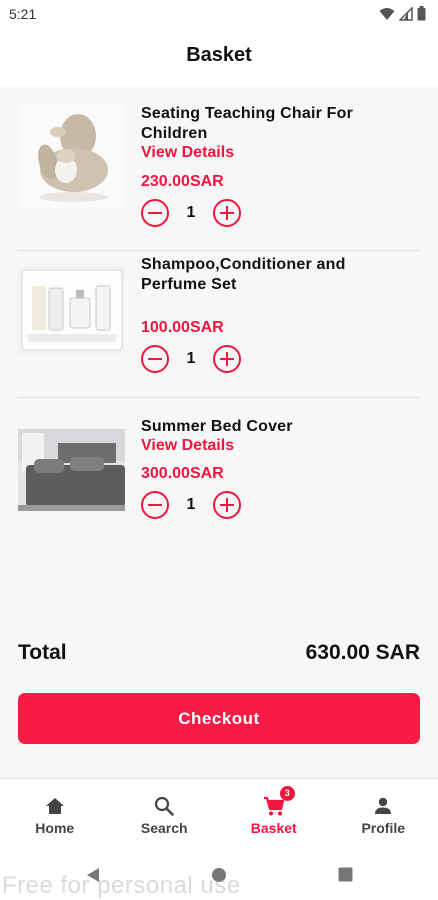  I want to click on nav-label: Basket, so click(273, 828).